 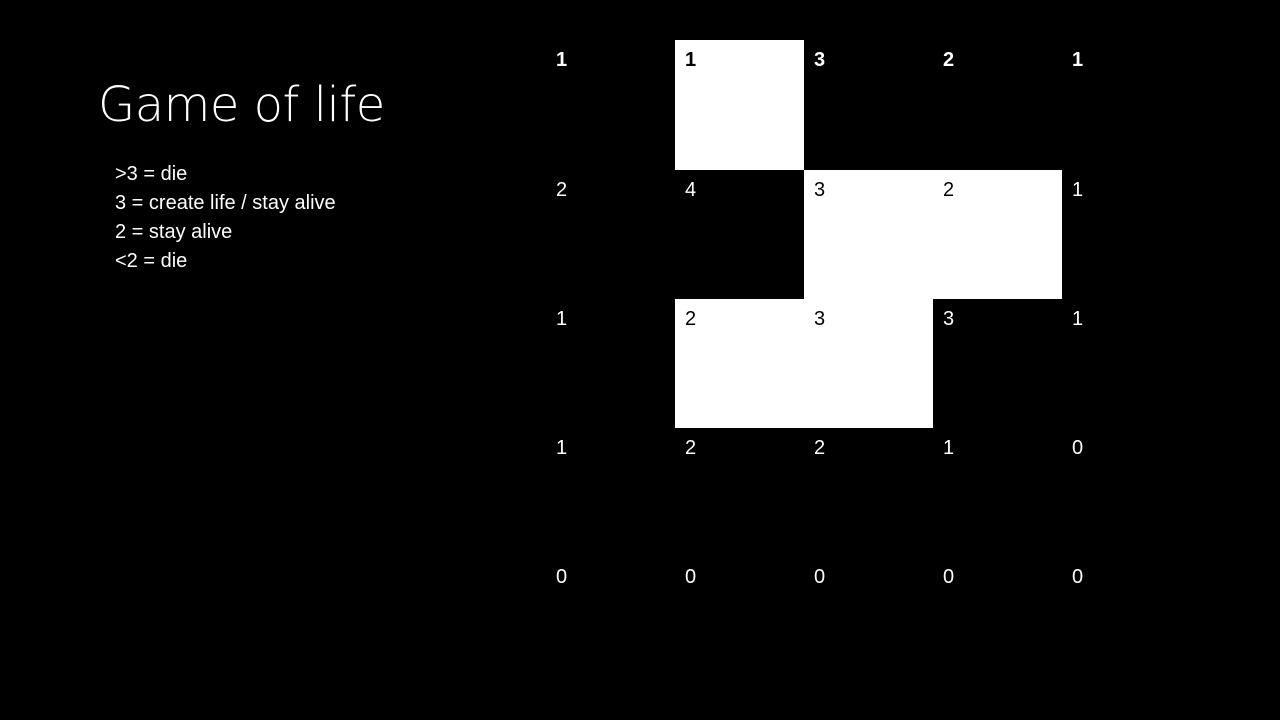 I want to click on neighbor-count: 4, so click(x=691, y=190).